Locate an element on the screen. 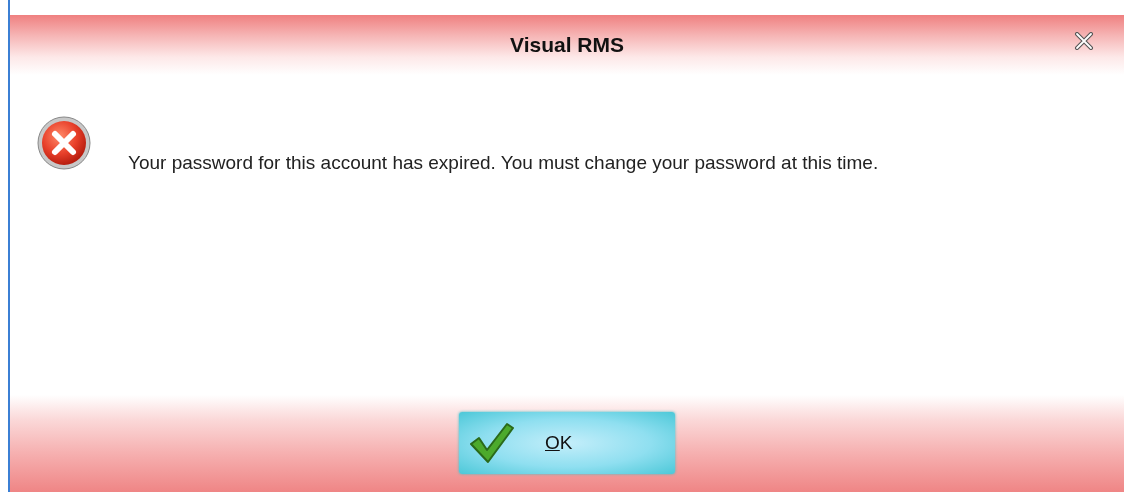 The image size is (1124, 492). message-text: Your password for this account has expired. You must change your password at this time. is located at coordinates (503, 163).